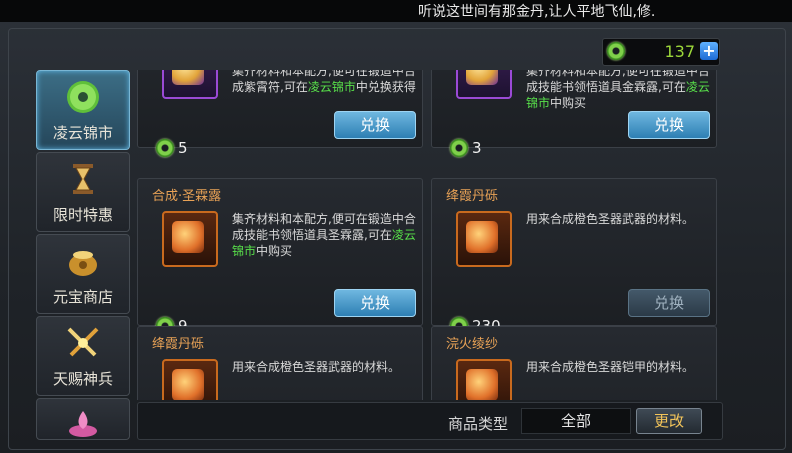 The image size is (792, 453). Describe the element at coordinates (187, 196) in the screenshot. I see `item-title: 合成·圣霖露` at that location.